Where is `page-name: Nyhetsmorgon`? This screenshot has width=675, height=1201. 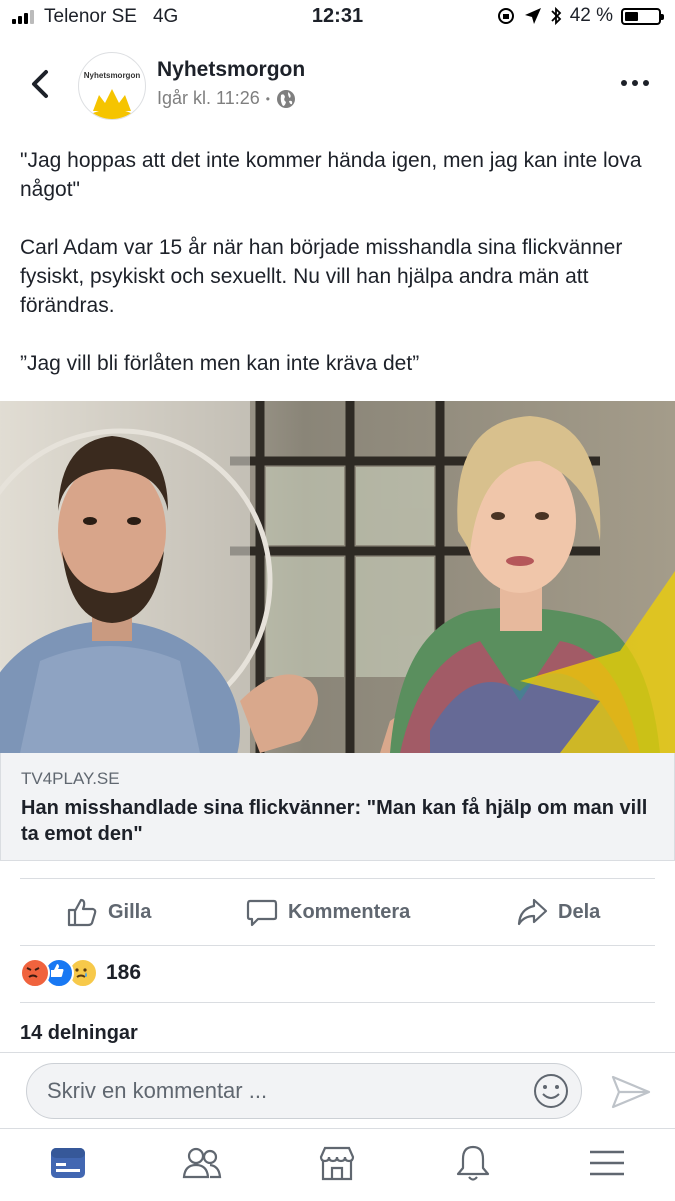
page-name: Nyhetsmorgon is located at coordinates (231, 70).